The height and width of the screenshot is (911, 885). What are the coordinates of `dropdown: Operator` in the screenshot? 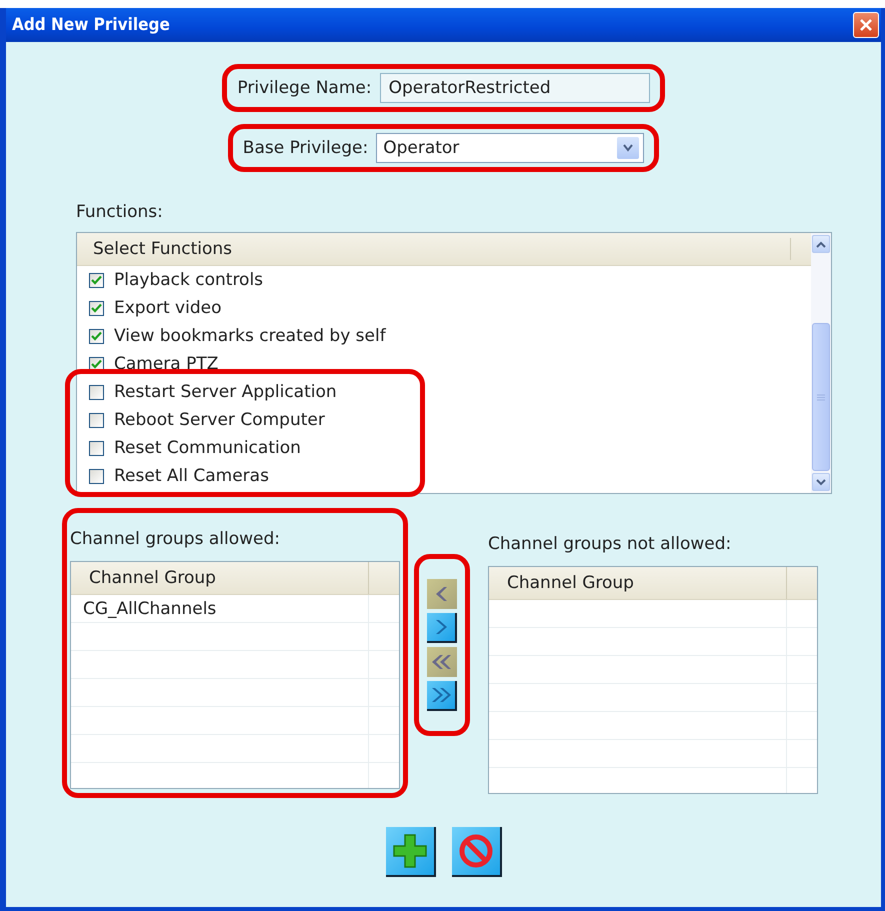 It's located at (510, 148).